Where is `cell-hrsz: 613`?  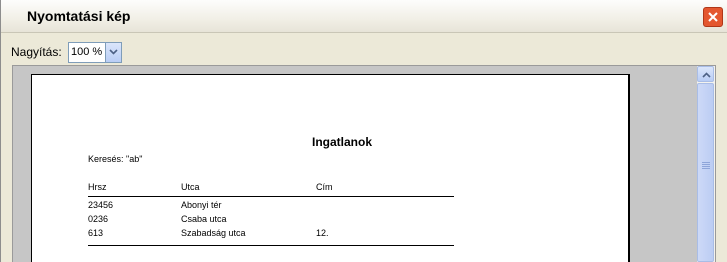
cell-hrsz: 613 is located at coordinates (96, 233).